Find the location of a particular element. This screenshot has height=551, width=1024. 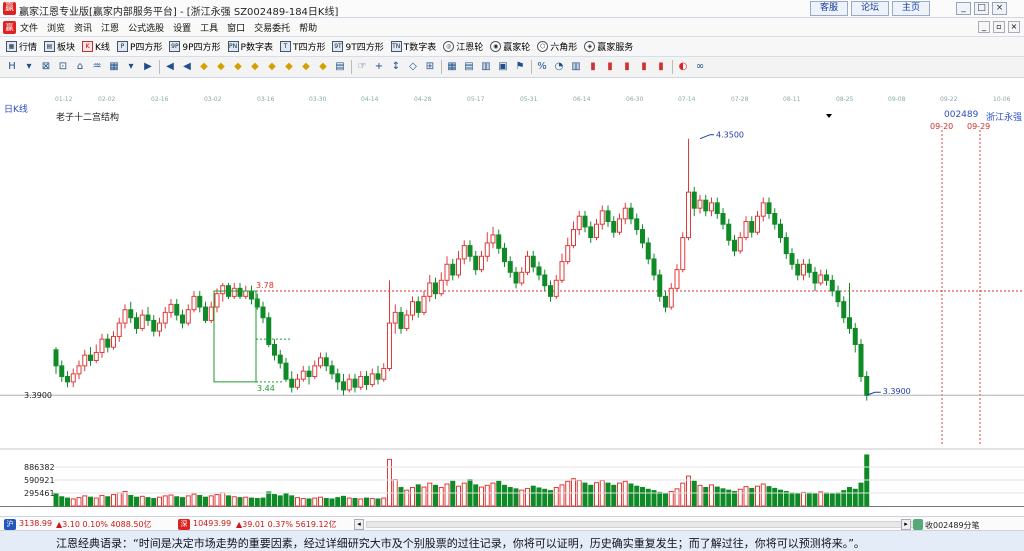

crosshair-icon: + is located at coordinates (379, 67).